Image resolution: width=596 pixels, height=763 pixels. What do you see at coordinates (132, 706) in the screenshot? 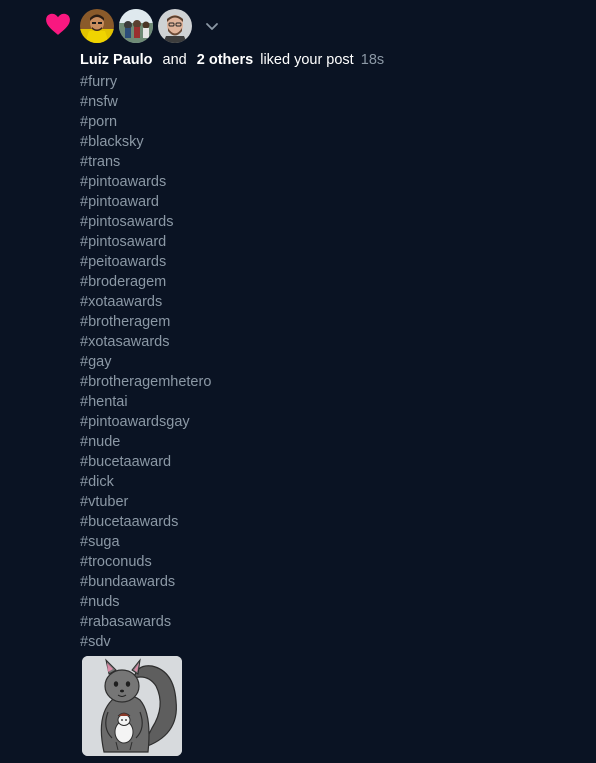
I see `post-media-thumbnail` at bounding box center [132, 706].